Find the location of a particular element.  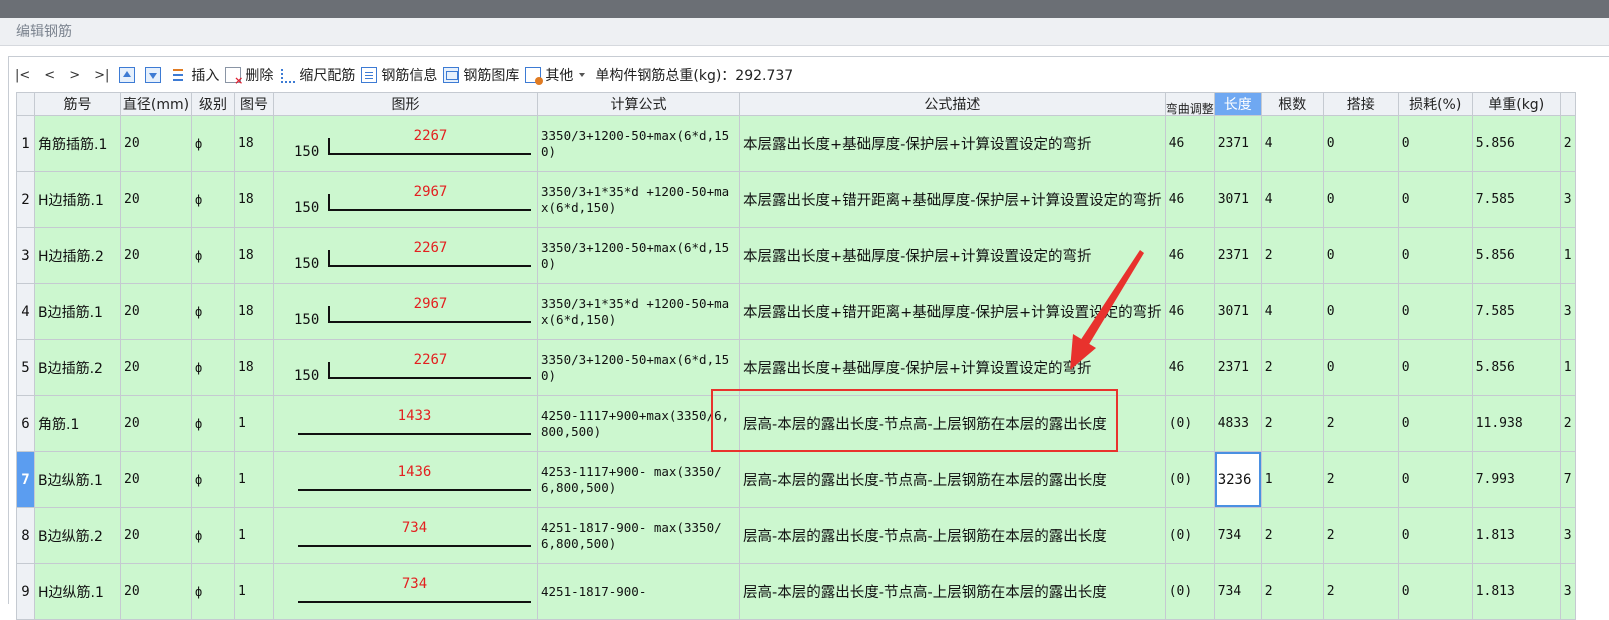

cell-shape: 734 is located at coordinates (405, 535).